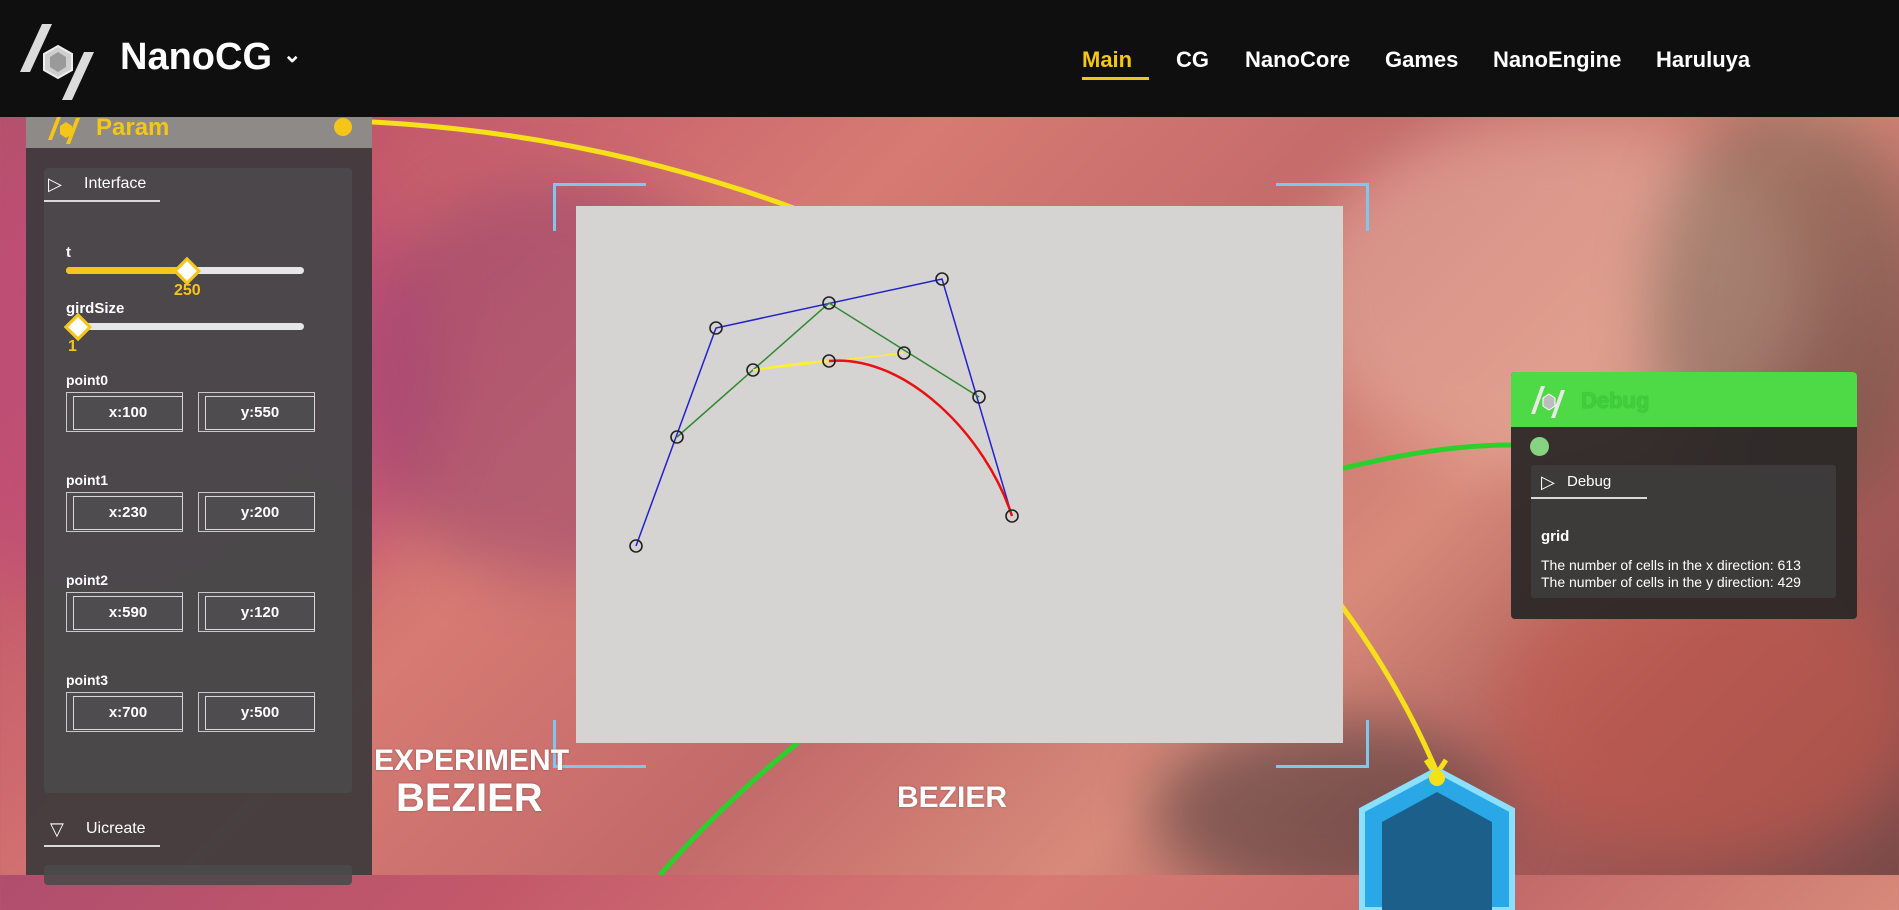 The width and height of the screenshot is (1899, 910). I want to click on point1-y-field: y:200, so click(256, 512).